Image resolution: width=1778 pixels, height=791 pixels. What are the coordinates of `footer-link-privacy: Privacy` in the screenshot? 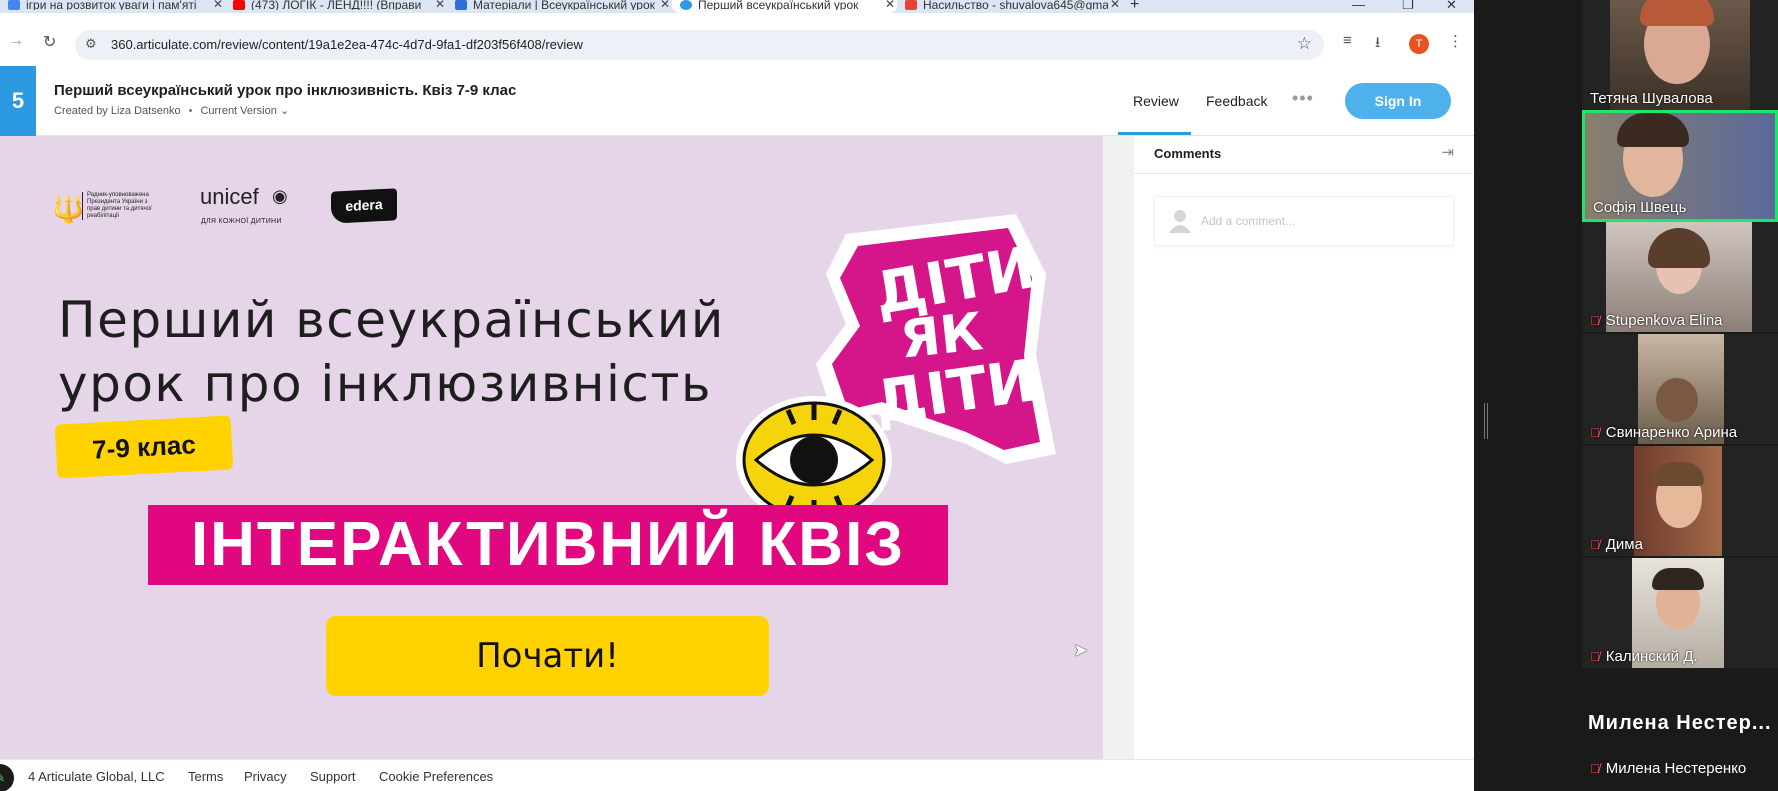 It's located at (265, 776).